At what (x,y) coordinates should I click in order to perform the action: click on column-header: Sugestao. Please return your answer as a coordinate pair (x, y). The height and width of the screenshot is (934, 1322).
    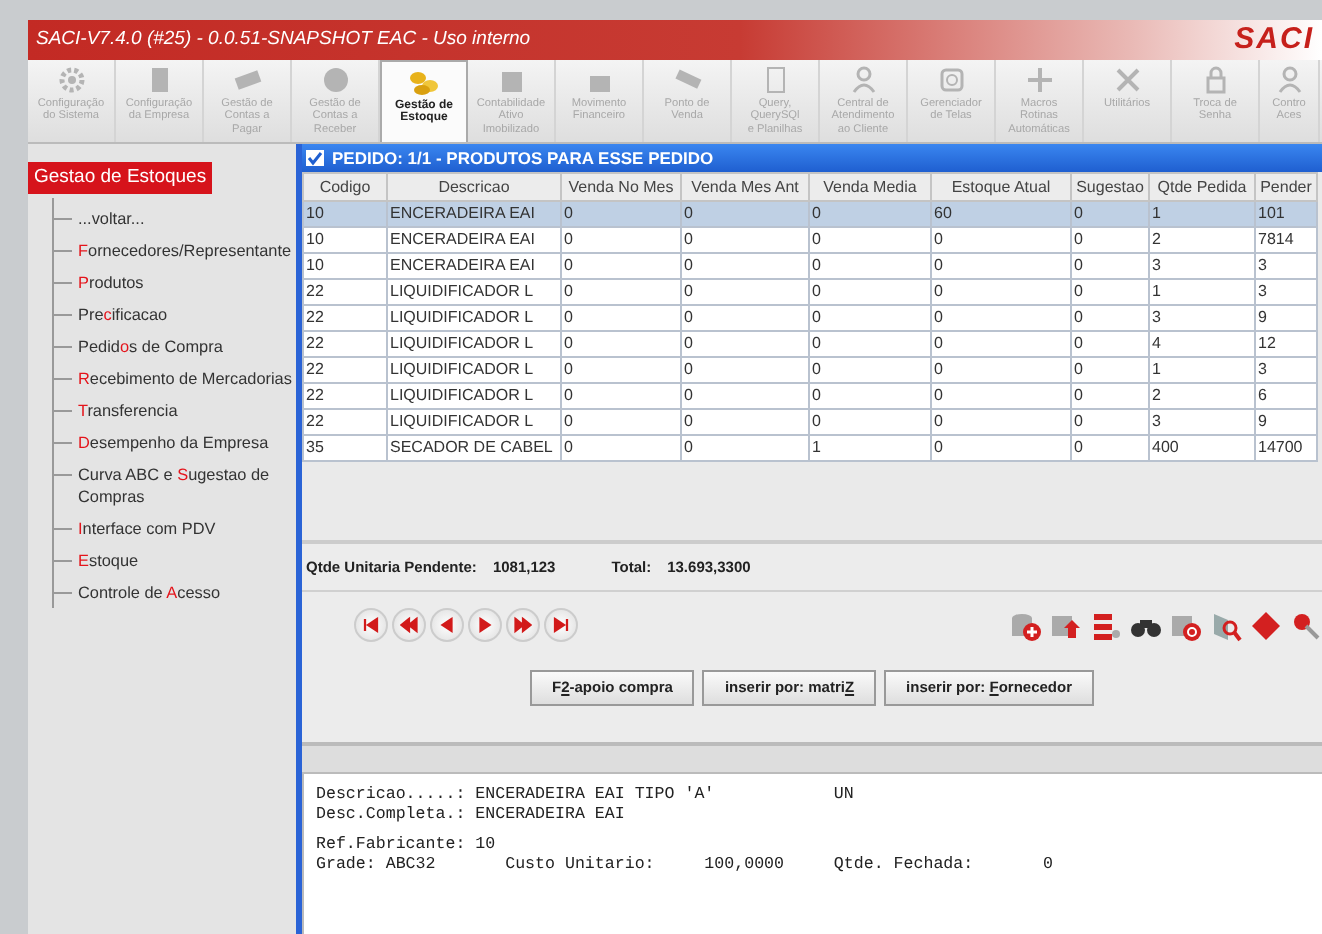
    Looking at the image, I should click on (1110, 187).